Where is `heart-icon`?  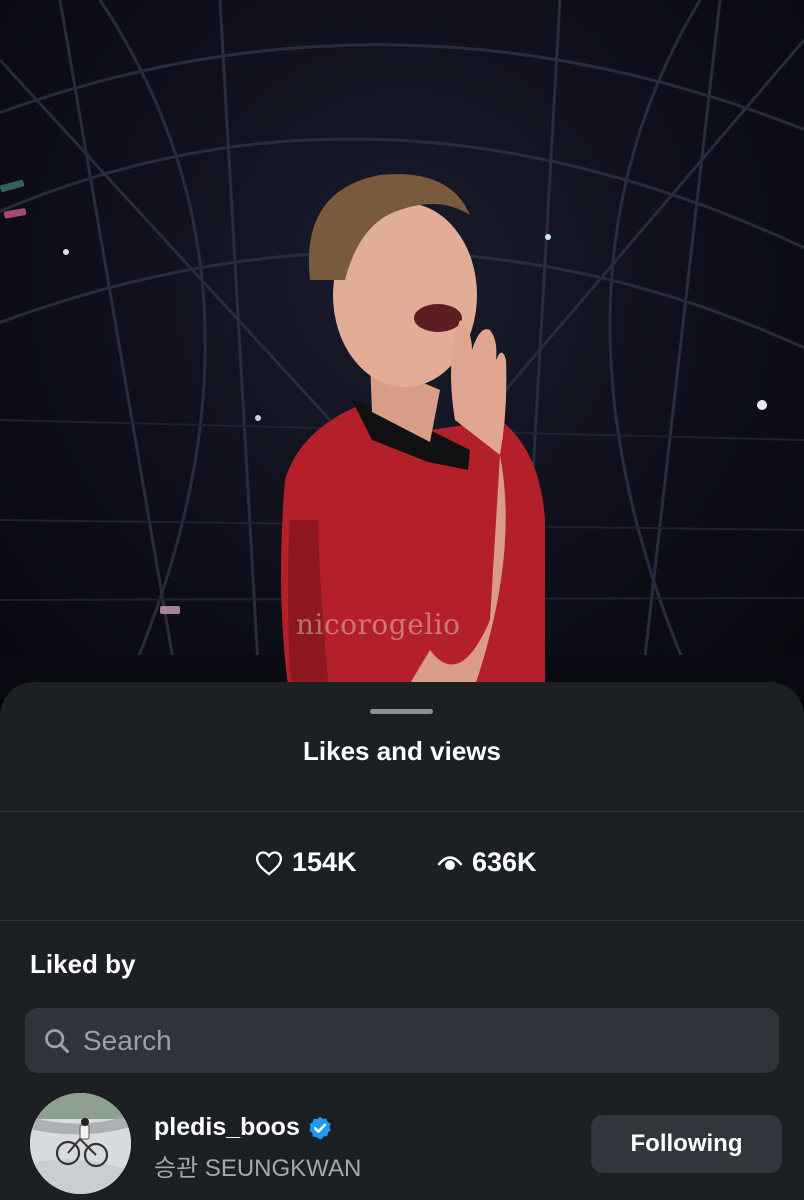 heart-icon is located at coordinates (269, 863).